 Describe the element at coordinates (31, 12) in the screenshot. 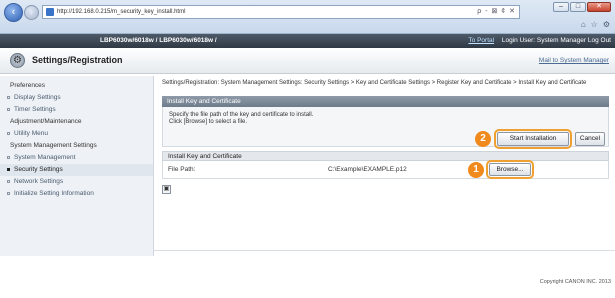

I see `forward-button: ›` at that location.